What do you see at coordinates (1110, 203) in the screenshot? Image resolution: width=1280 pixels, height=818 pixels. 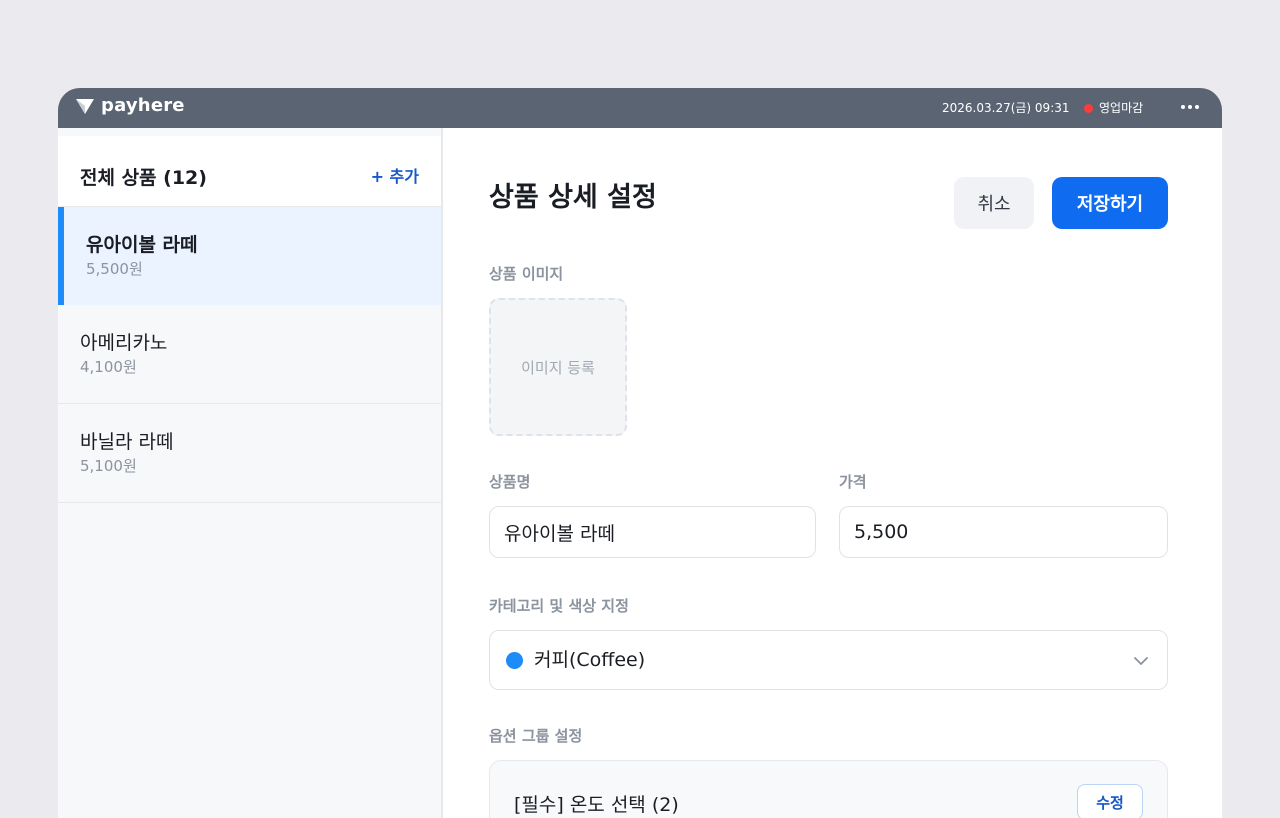 I see `save-button: 저장하기` at bounding box center [1110, 203].